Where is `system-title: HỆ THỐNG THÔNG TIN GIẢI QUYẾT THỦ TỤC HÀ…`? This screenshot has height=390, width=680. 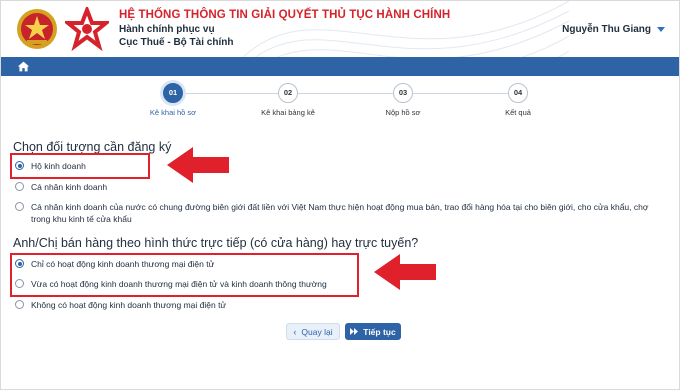
system-title: HỆ THỐNG THÔNG TIN GIẢI QUYẾT THỦ TỤC HÀ… is located at coordinates (285, 15).